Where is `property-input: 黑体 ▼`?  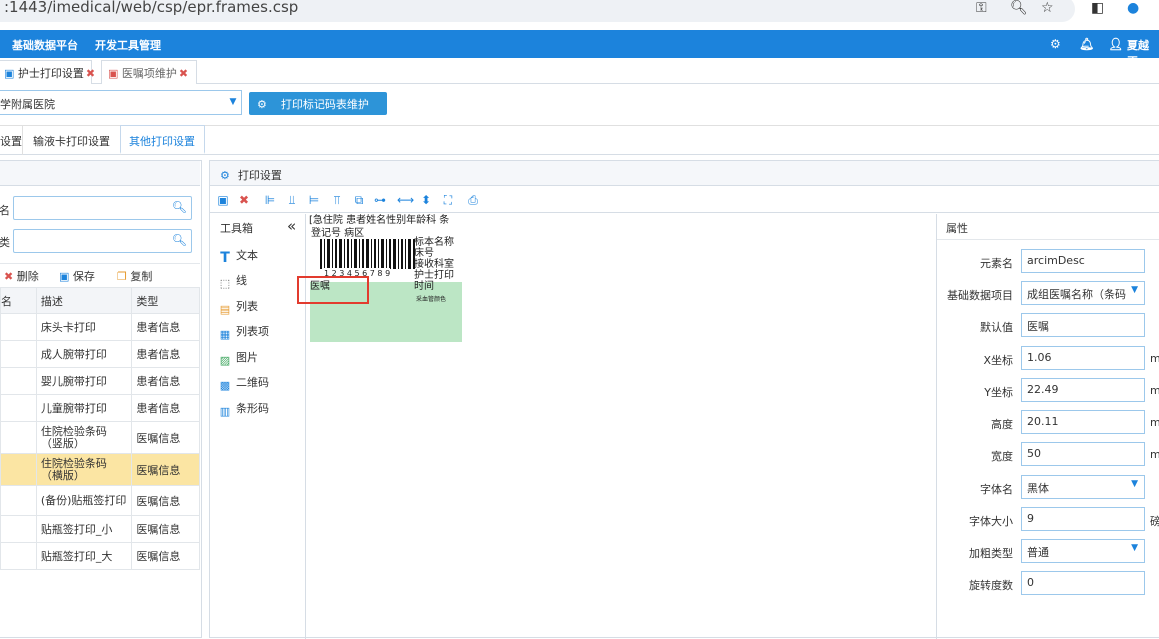
property-input: 黑体 ▼ is located at coordinates (1083, 487).